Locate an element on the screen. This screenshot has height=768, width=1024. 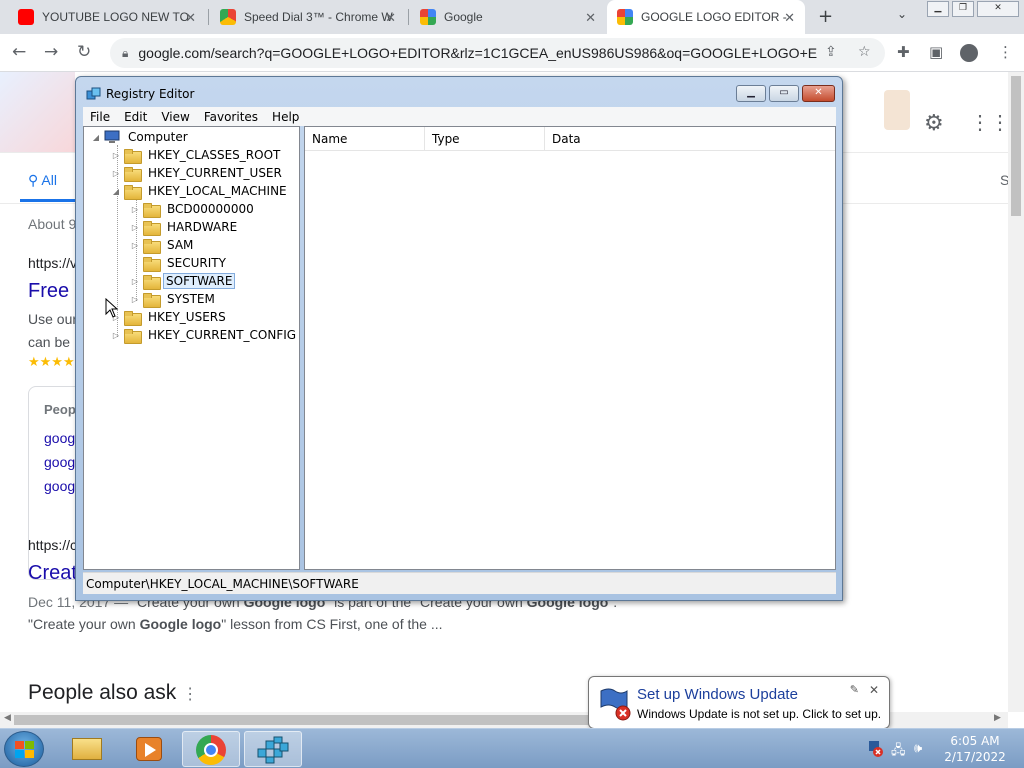
settings-gear-icon: ⚙ is located at coordinates (934, 123).